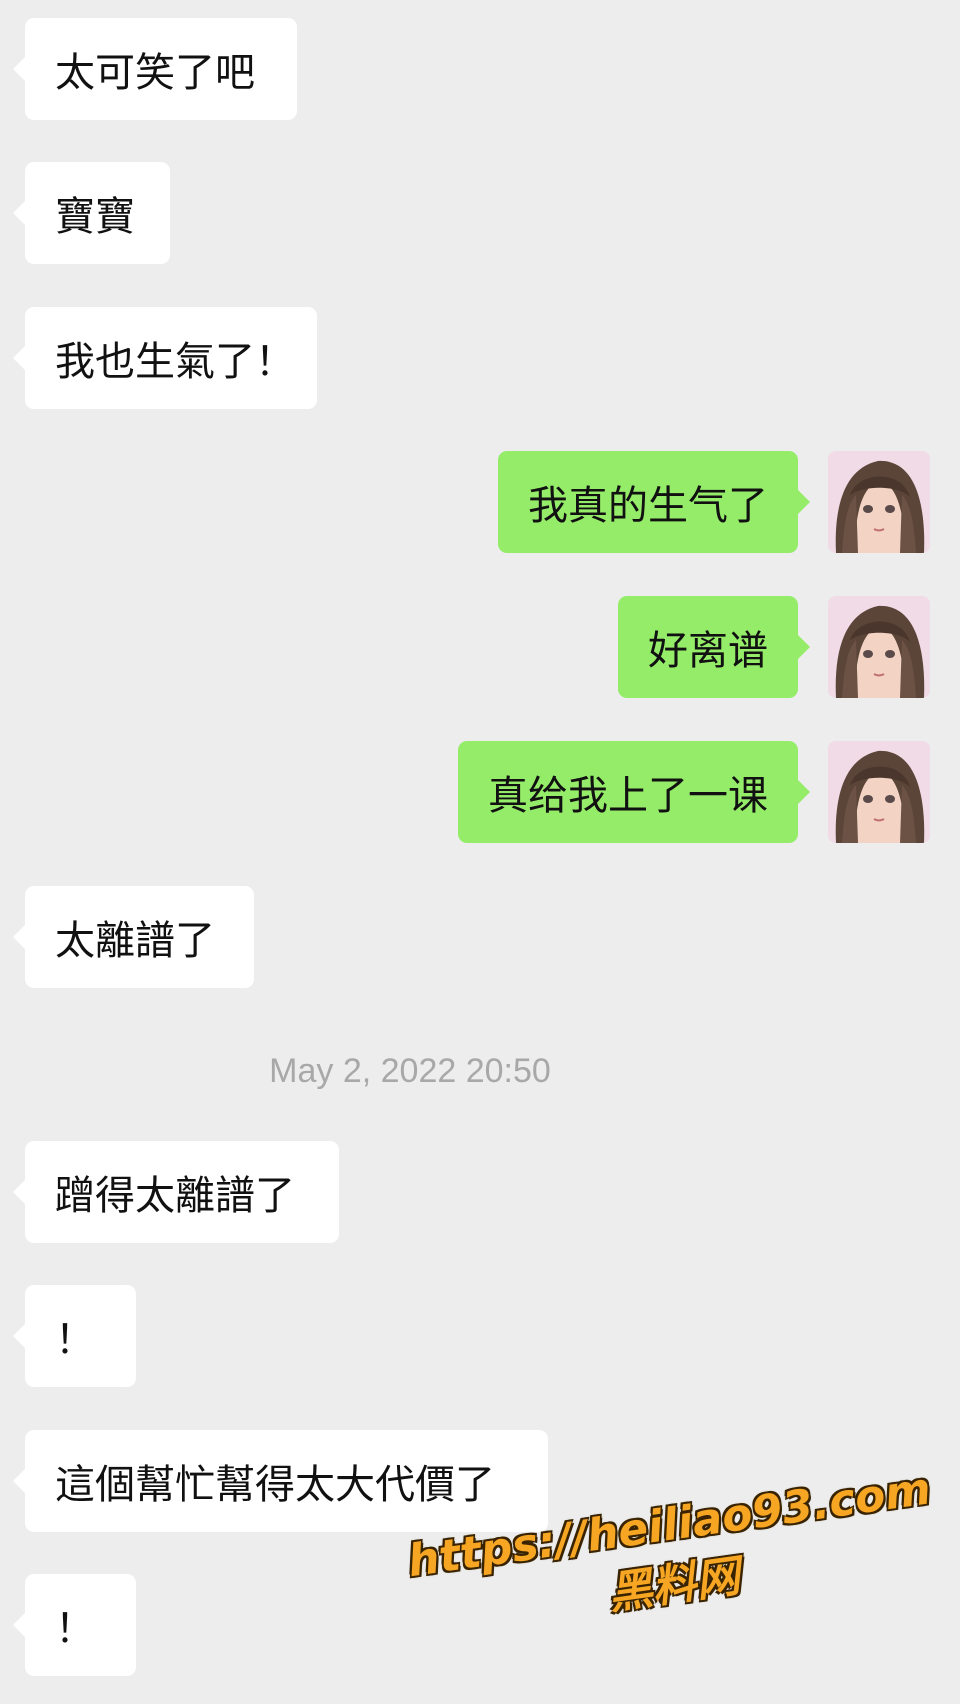 The width and height of the screenshot is (960, 1704). Describe the element at coordinates (175, 362) in the screenshot. I see `message-text: 我也生氣了！` at that location.